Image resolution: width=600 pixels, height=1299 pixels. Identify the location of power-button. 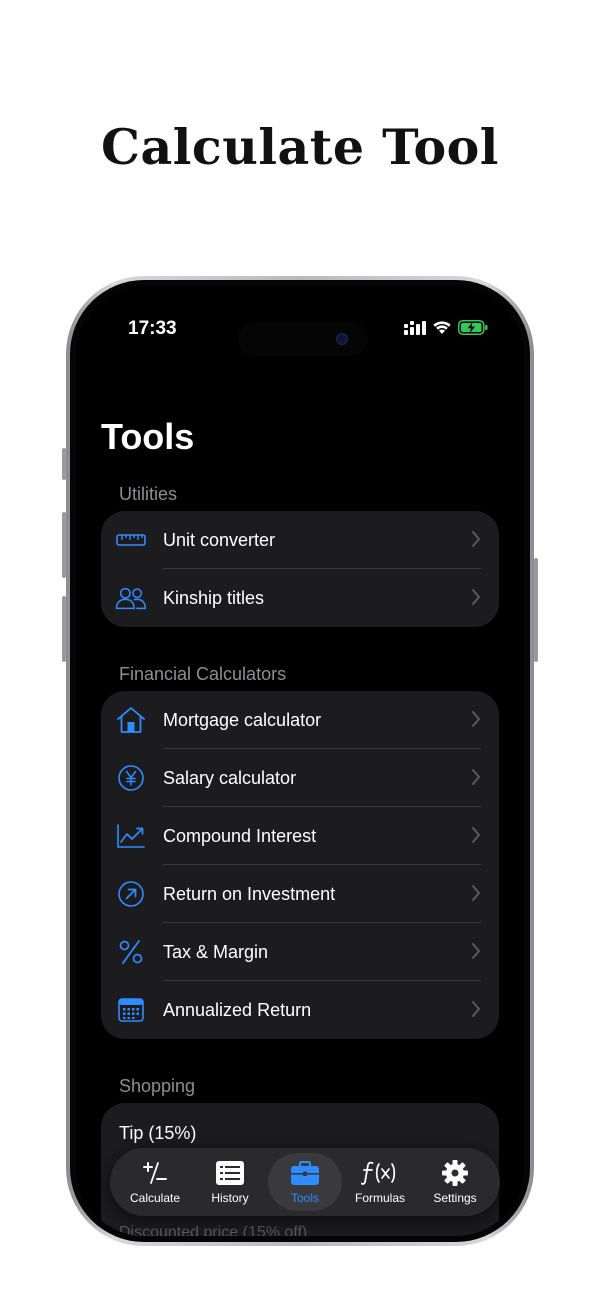
(536, 610).